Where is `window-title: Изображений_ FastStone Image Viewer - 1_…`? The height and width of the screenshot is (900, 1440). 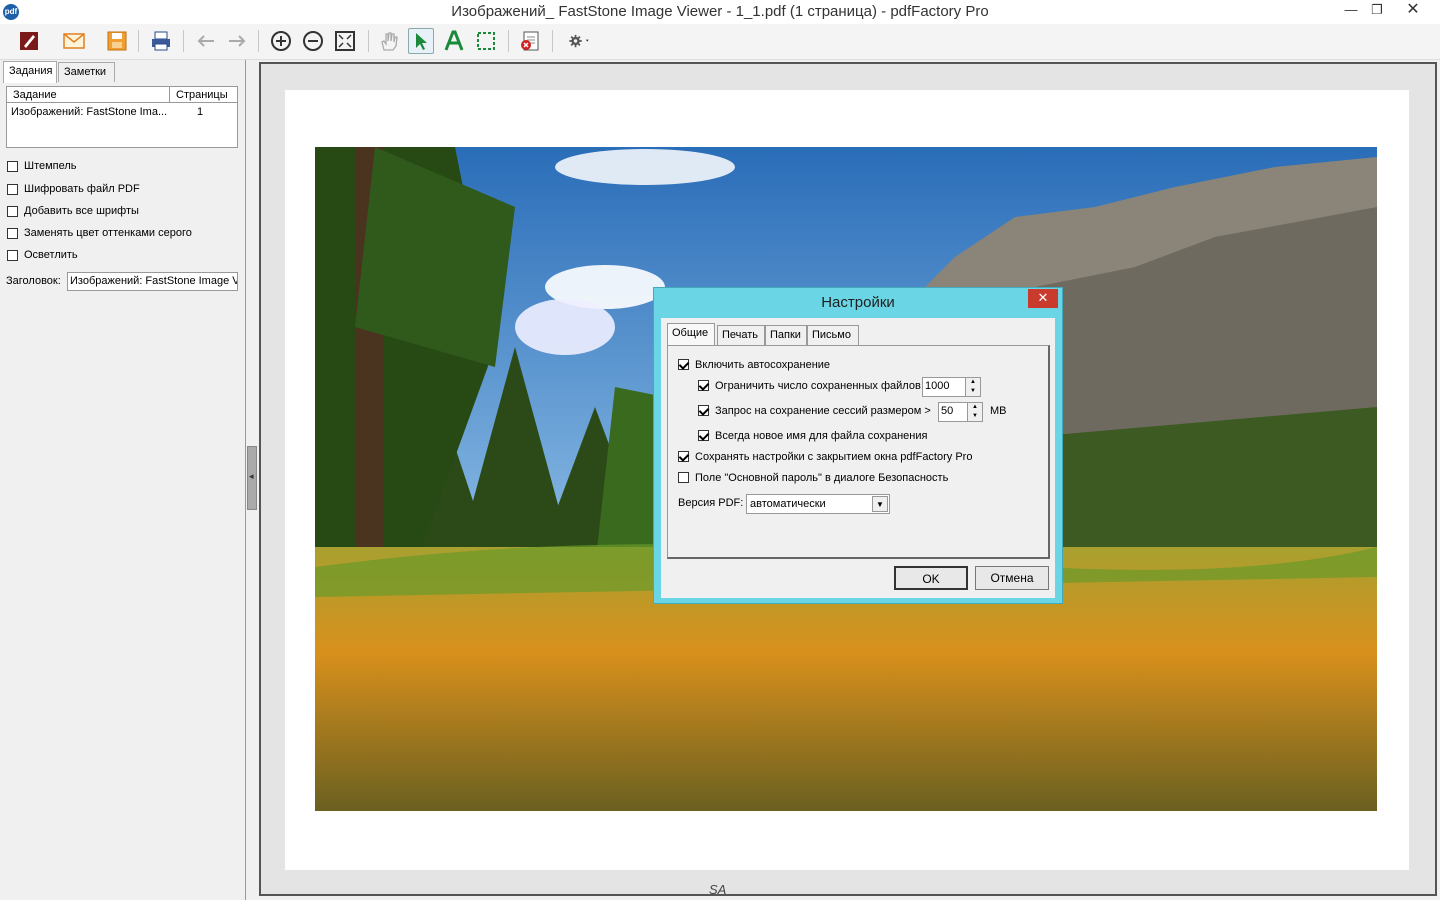
window-title: Изображений_ FastStone Image Viewer - 1_… is located at coordinates (720, 11).